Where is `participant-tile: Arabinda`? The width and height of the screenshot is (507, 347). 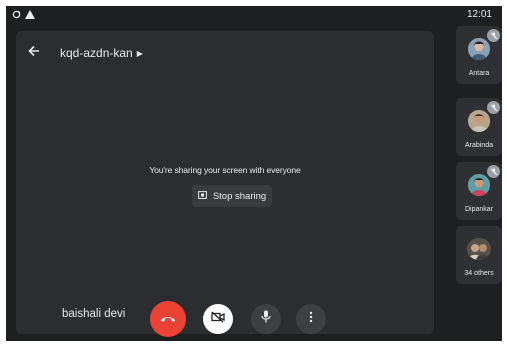 participant-tile: Arabinda is located at coordinates (479, 127).